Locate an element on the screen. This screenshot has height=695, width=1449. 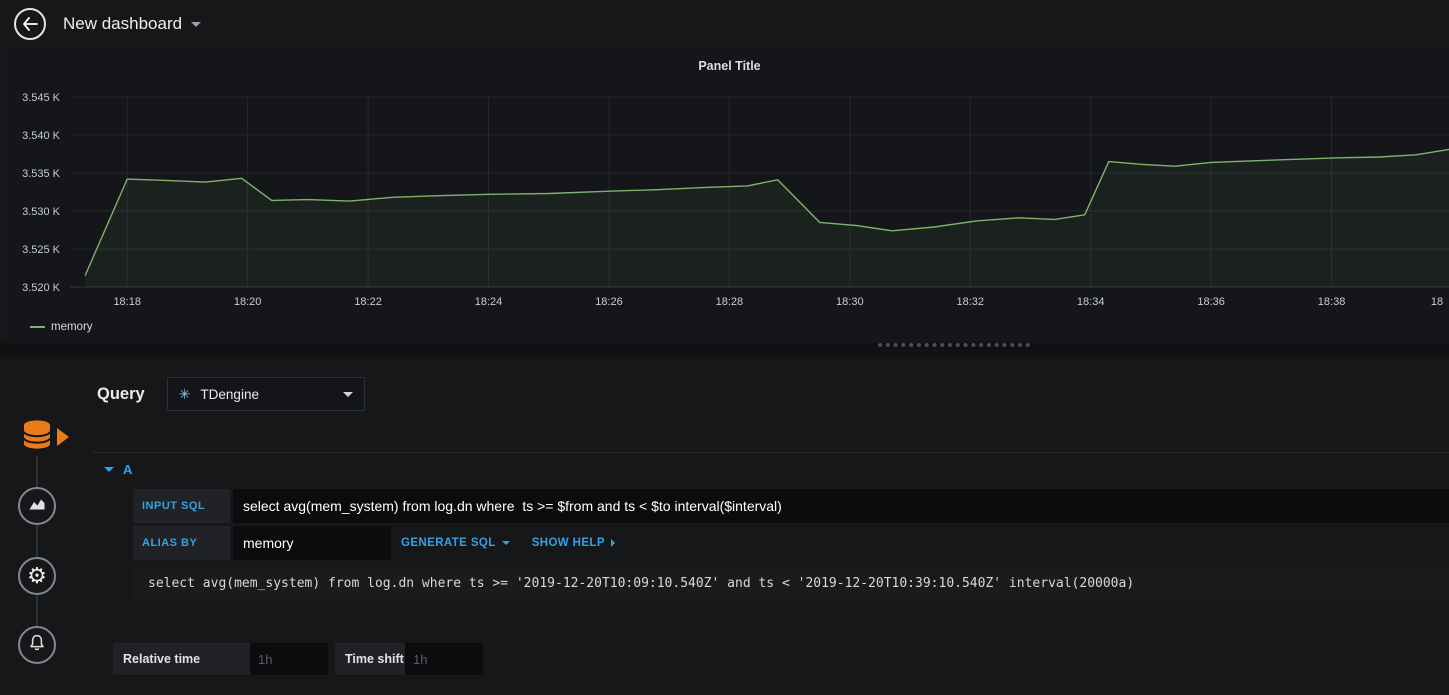
chevron-down-icon is located at coordinates (347, 394).